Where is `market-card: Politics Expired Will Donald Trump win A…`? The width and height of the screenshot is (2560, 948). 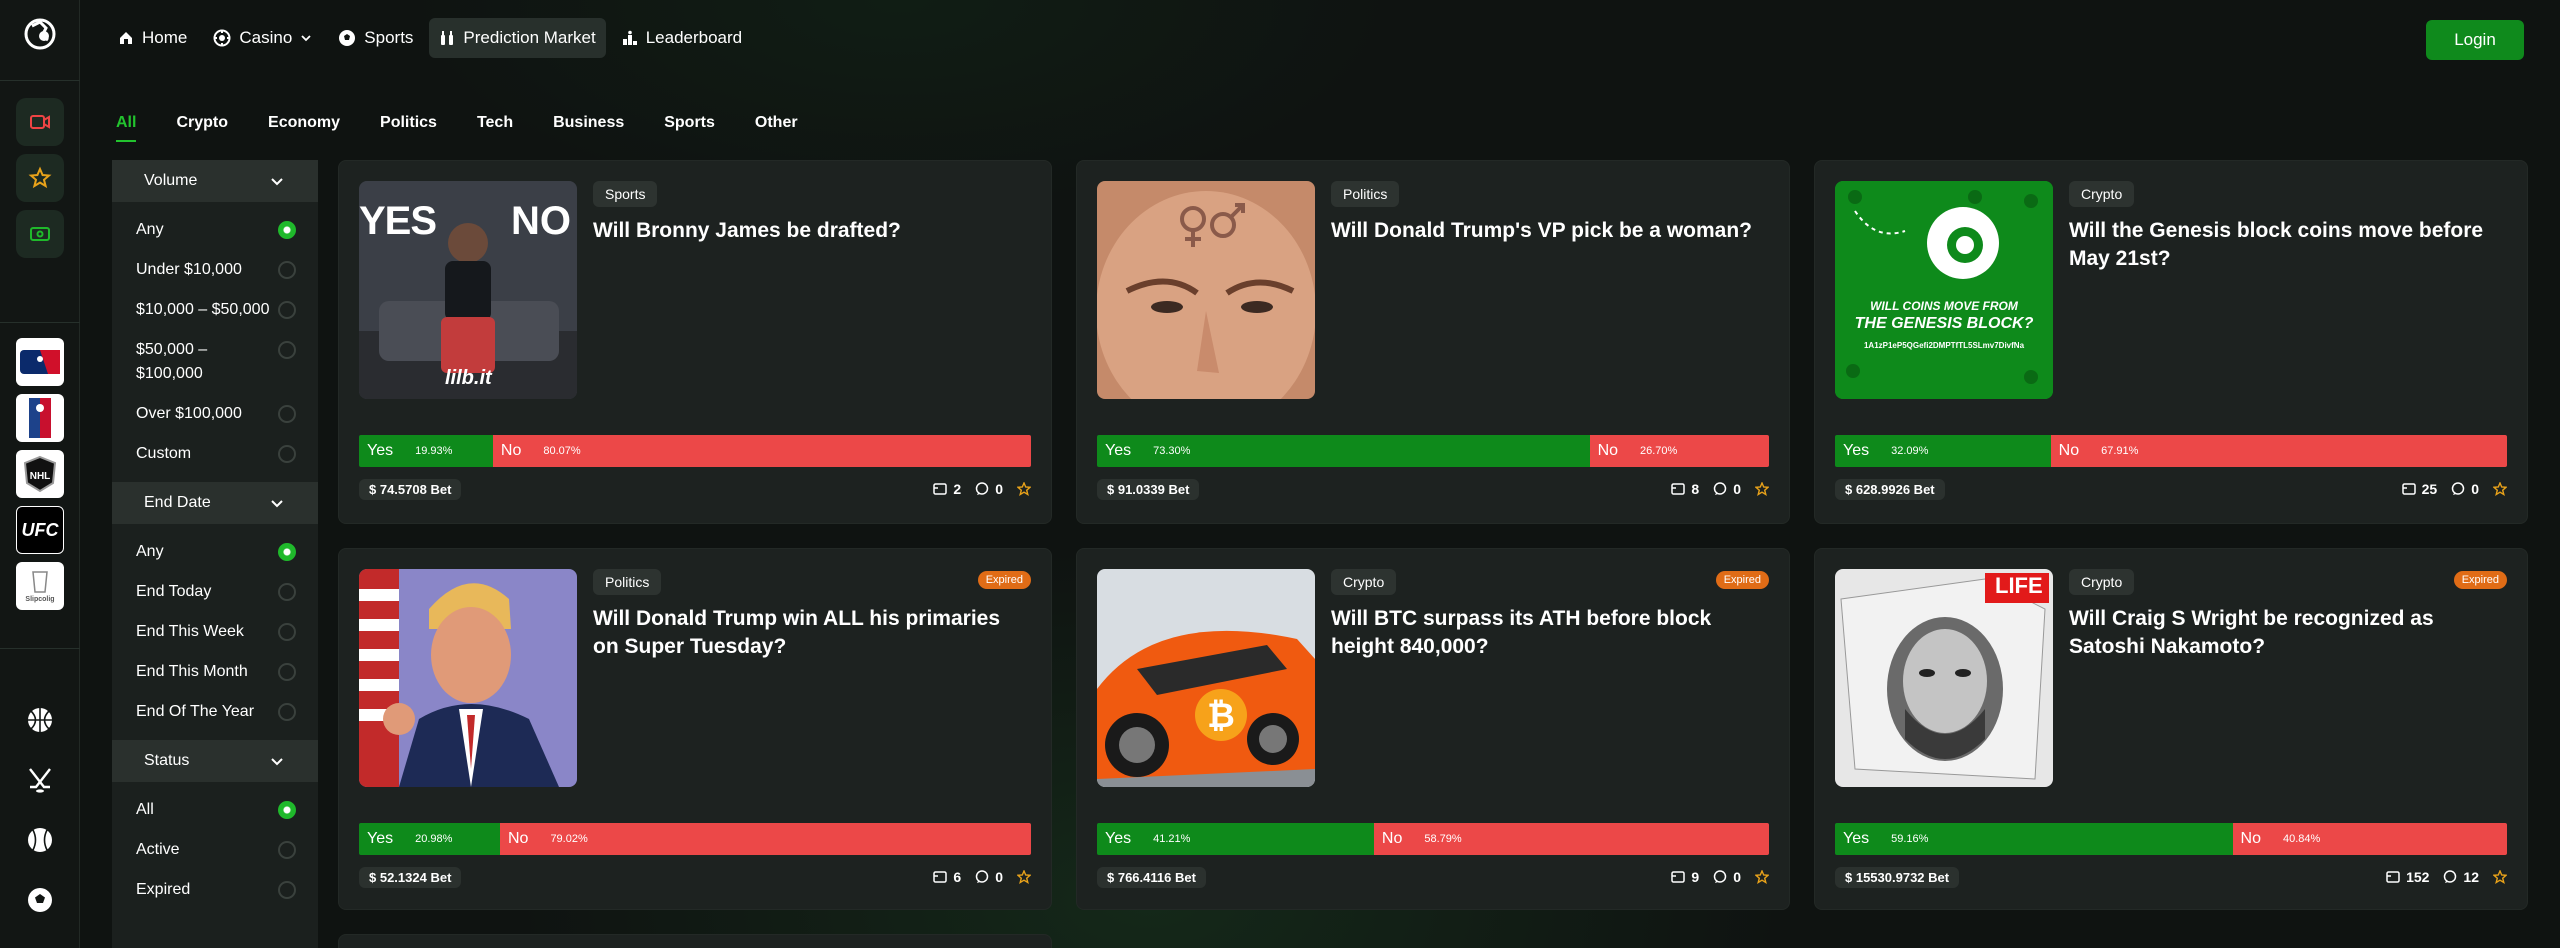
market-card: Politics Expired Will Donald Trump win A… is located at coordinates (695, 729).